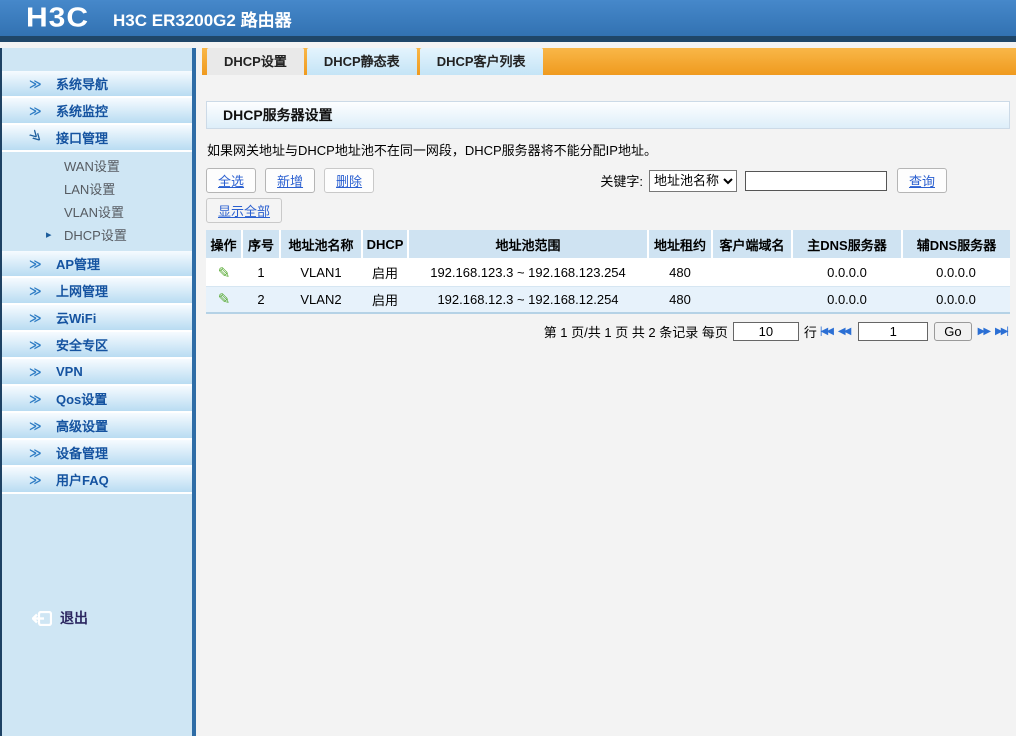  What do you see at coordinates (361, 61) in the screenshot?
I see `tab-DHCP静态表: DHCP静态表` at bounding box center [361, 61].